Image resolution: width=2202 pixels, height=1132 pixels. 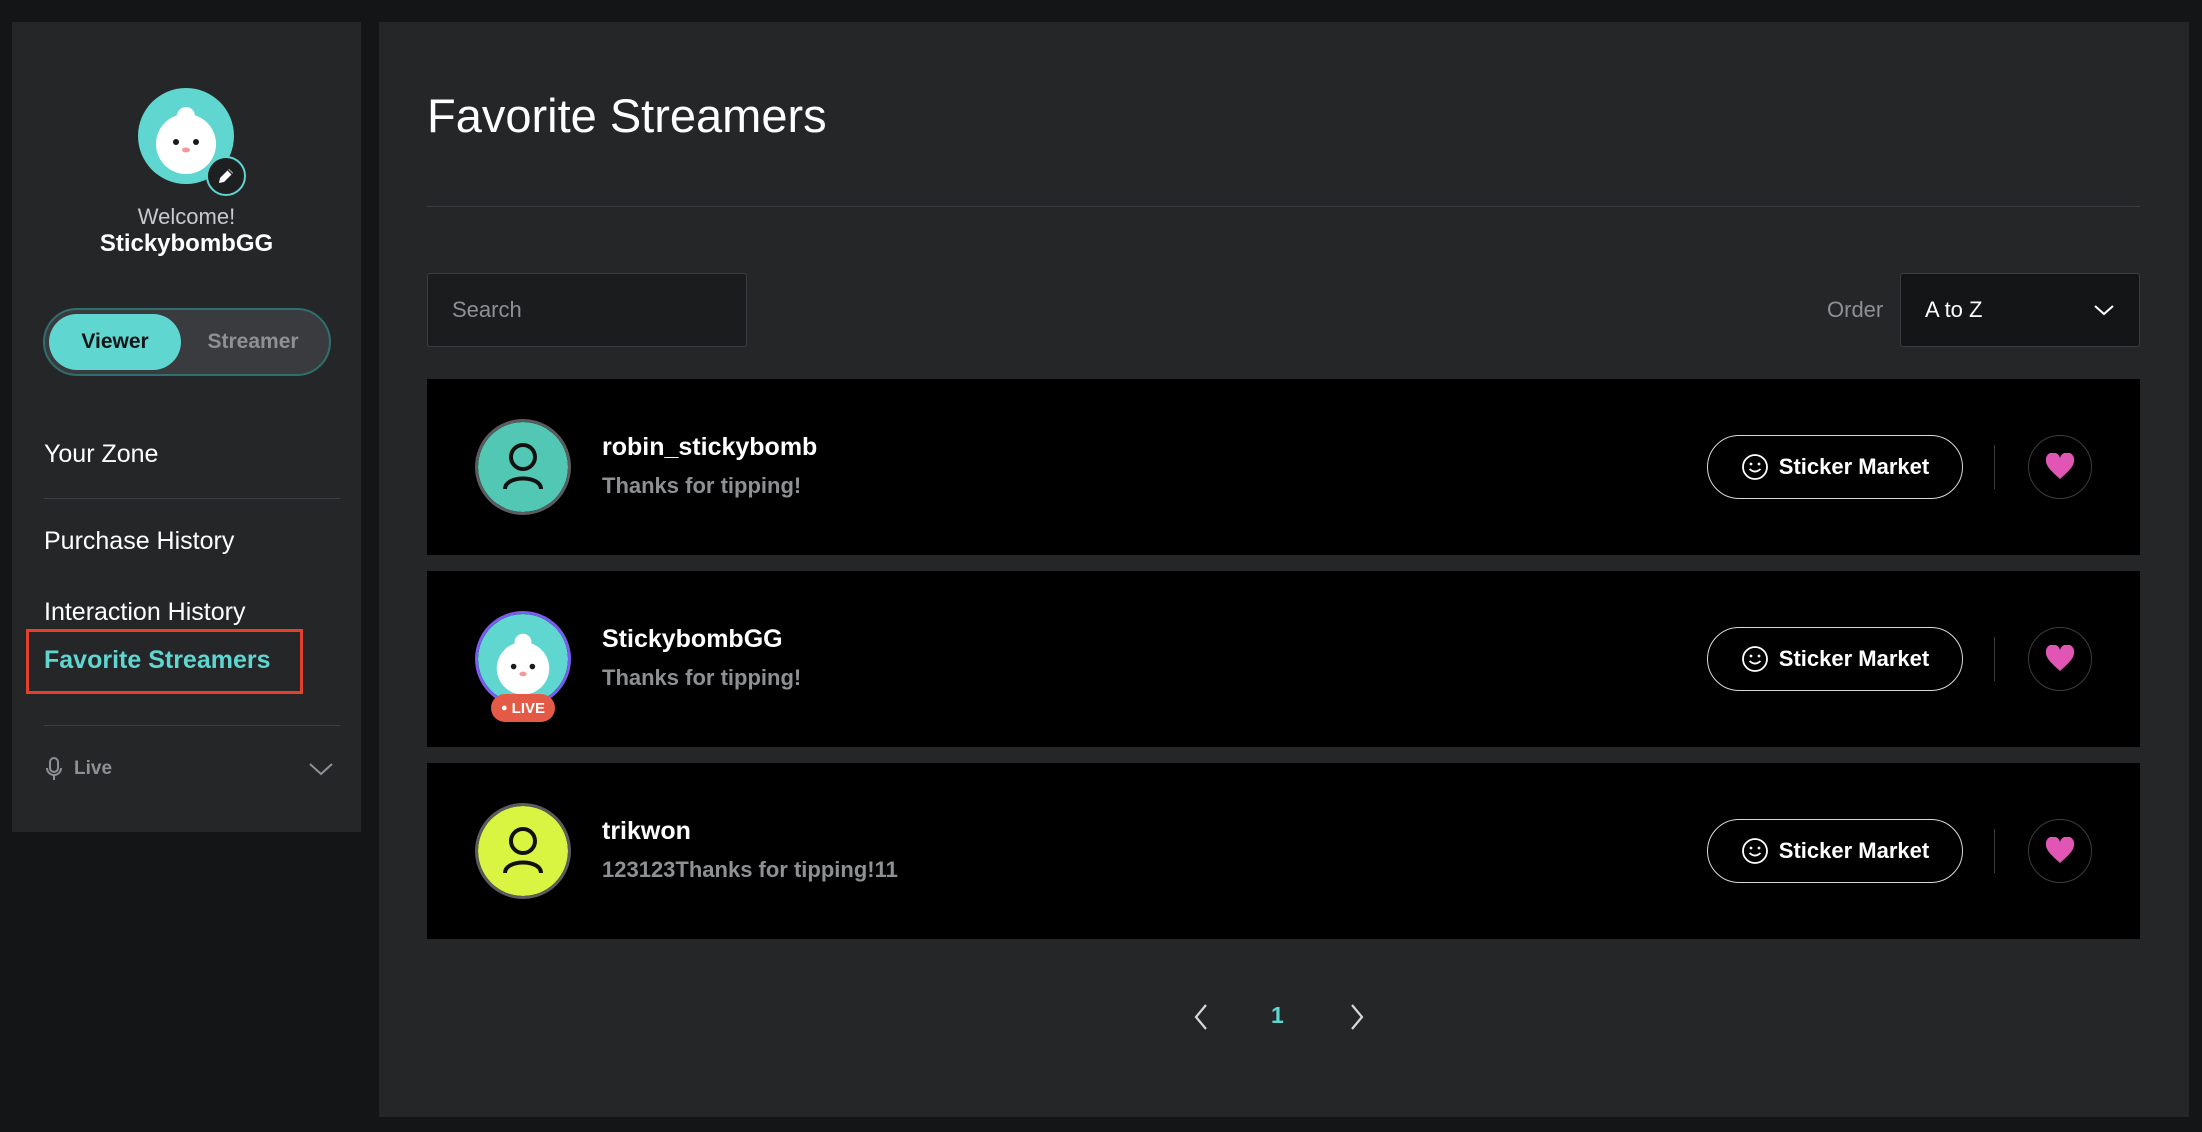 I want to click on live-badge-label: LIVE, so click(x=528, y=708).